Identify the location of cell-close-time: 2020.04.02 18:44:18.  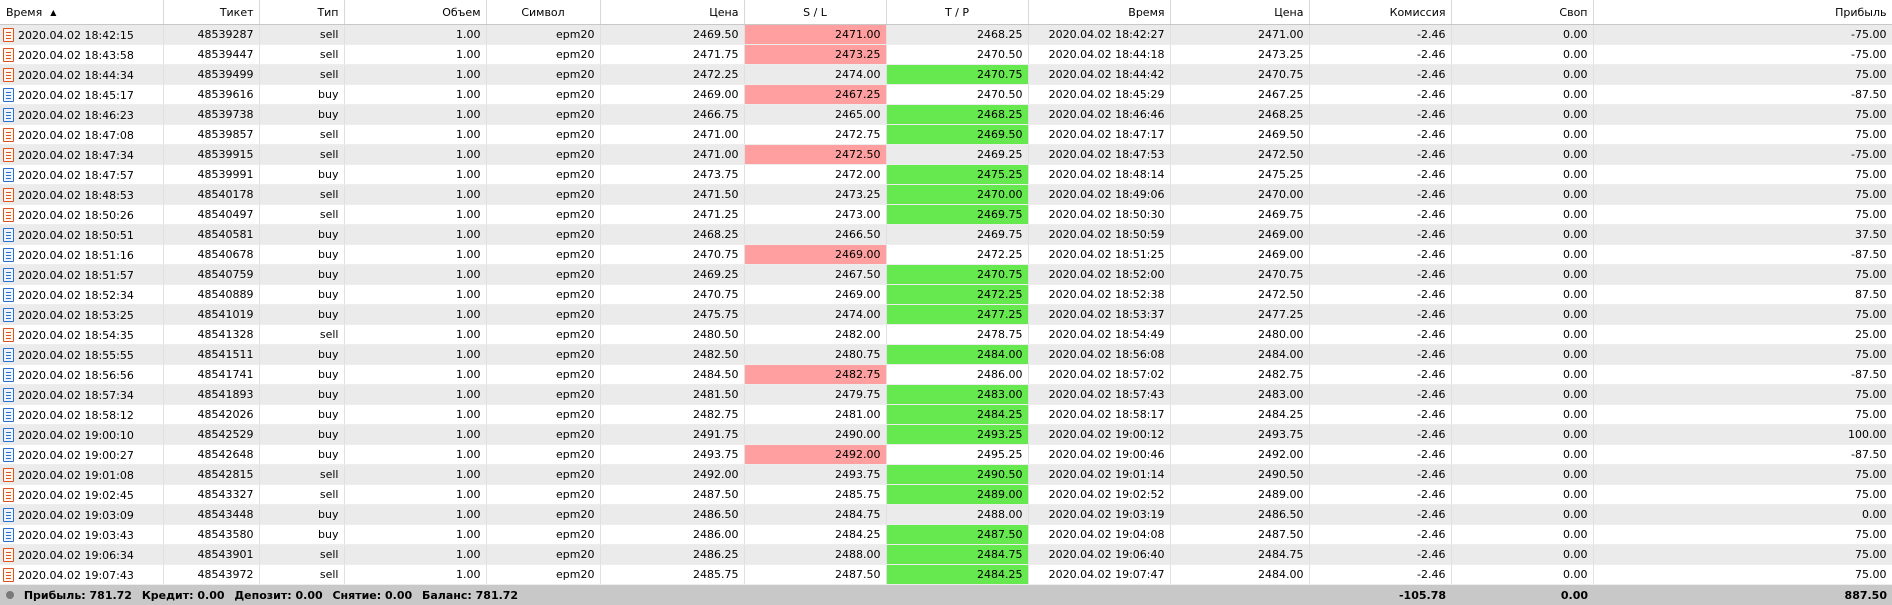
(1099, 54).